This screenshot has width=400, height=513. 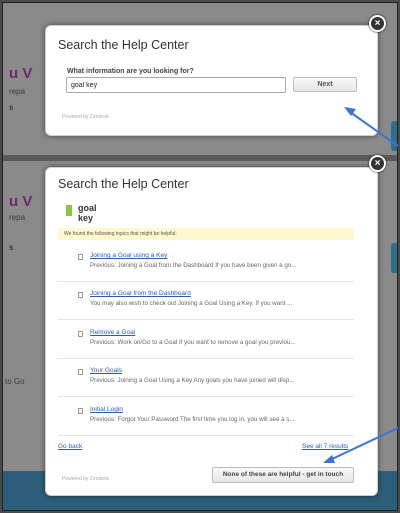 I want to click on result-title-link: Initial Login, so click(x=106, y=409).